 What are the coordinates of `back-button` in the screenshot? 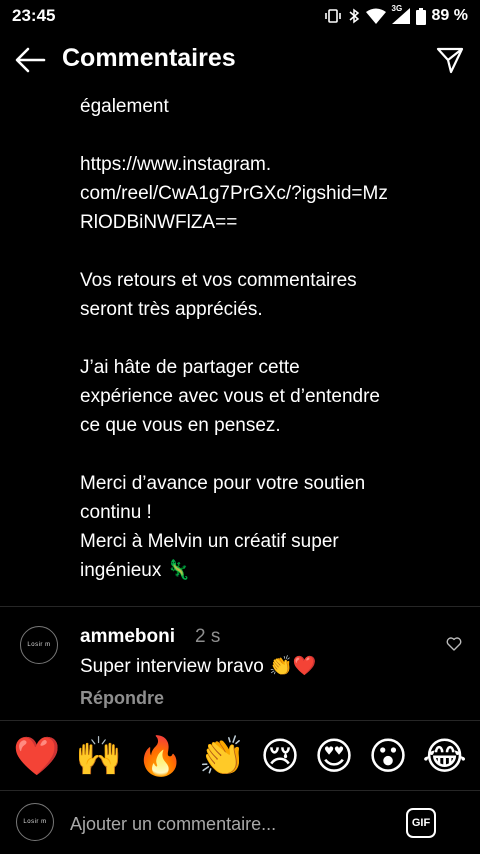 It's located at (30, 60).